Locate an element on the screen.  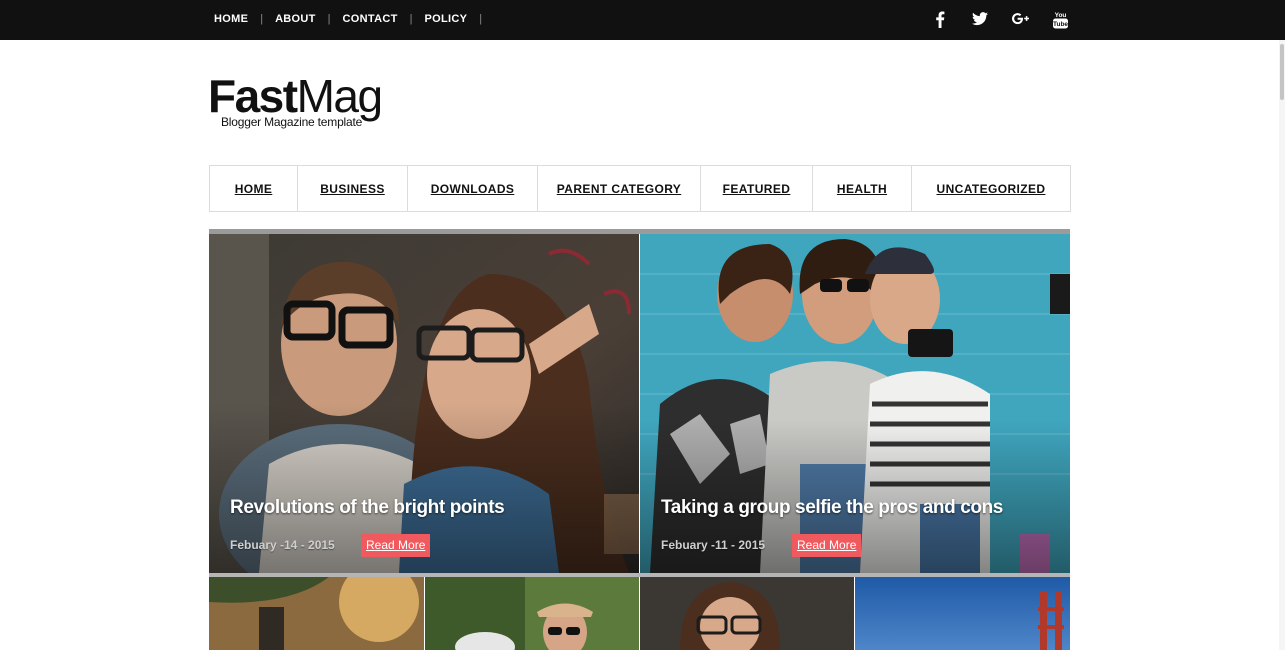
featured-post-title: Revolutions of the bright points is located at coordinates (367, 508).